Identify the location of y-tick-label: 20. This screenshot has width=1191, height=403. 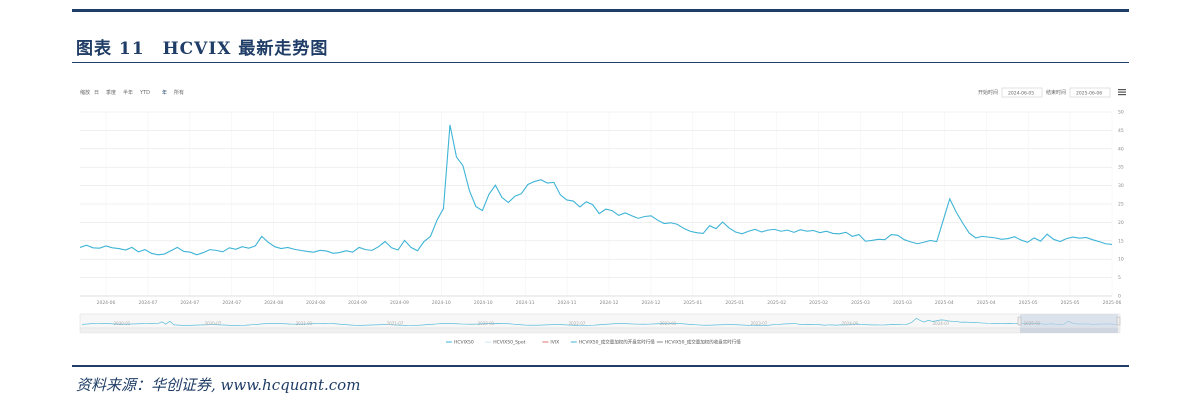
(1121, 223).